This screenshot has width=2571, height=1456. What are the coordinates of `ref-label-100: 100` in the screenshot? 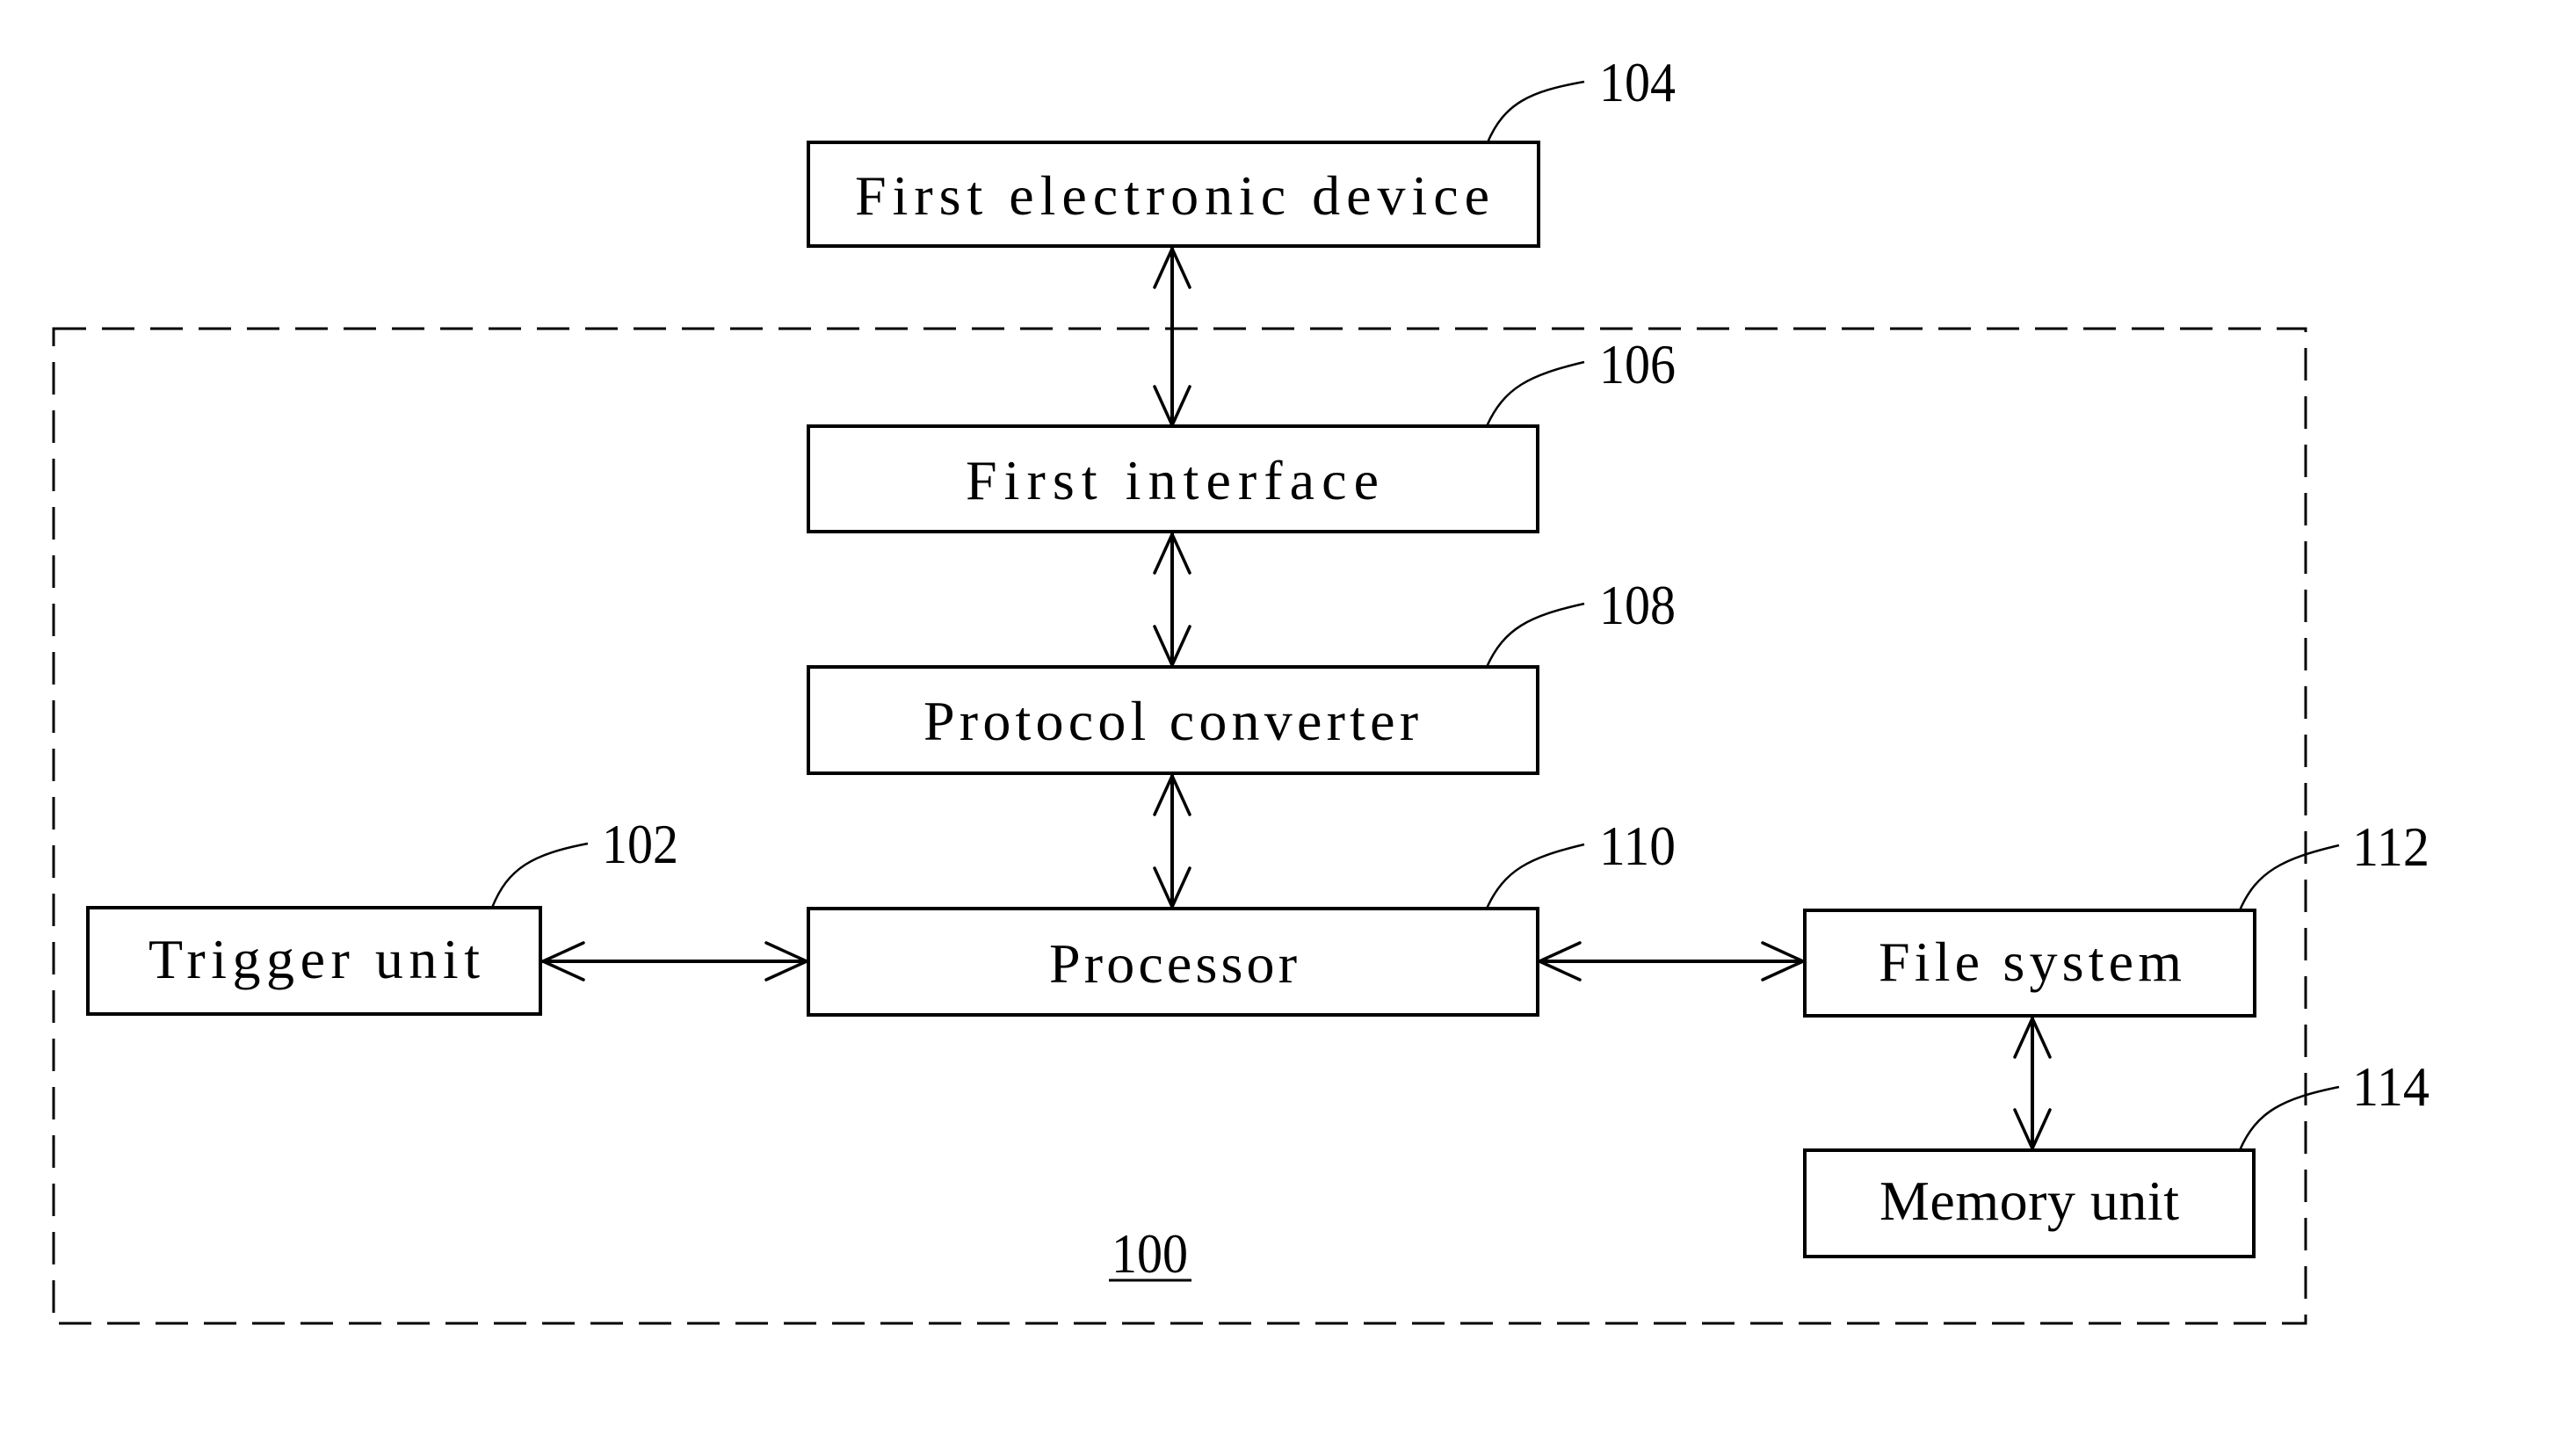 It's located at (1150, 1253).